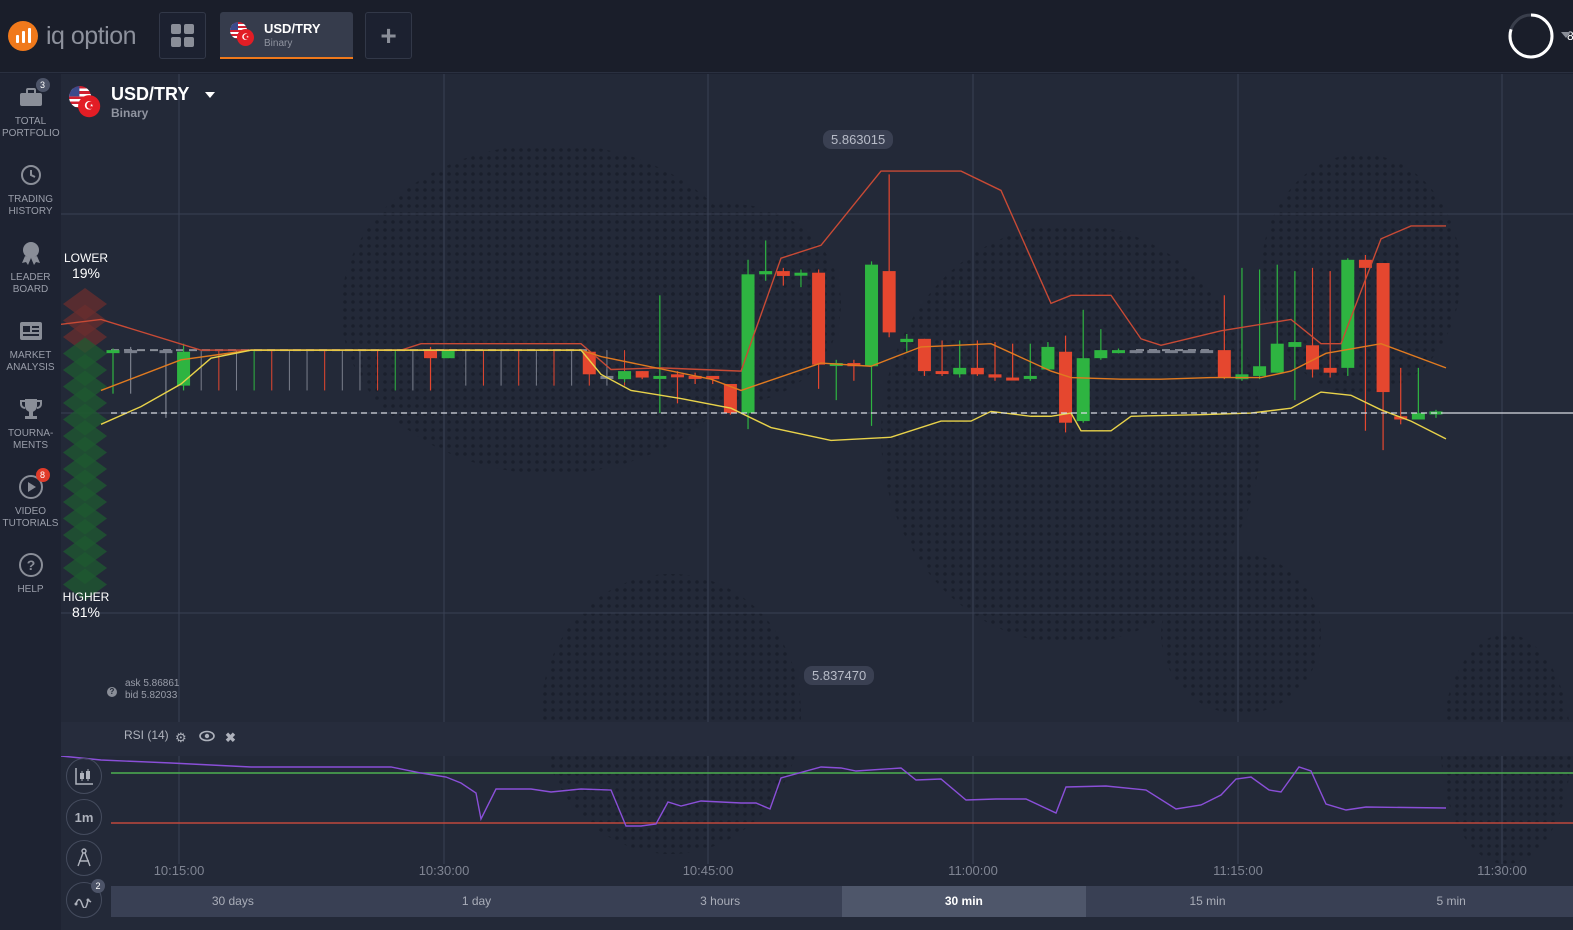  What do you see at coordinates (839, 675) in the screenshot?
I see `low-price-tag: 5.837470` at bounding box center [839, 675].